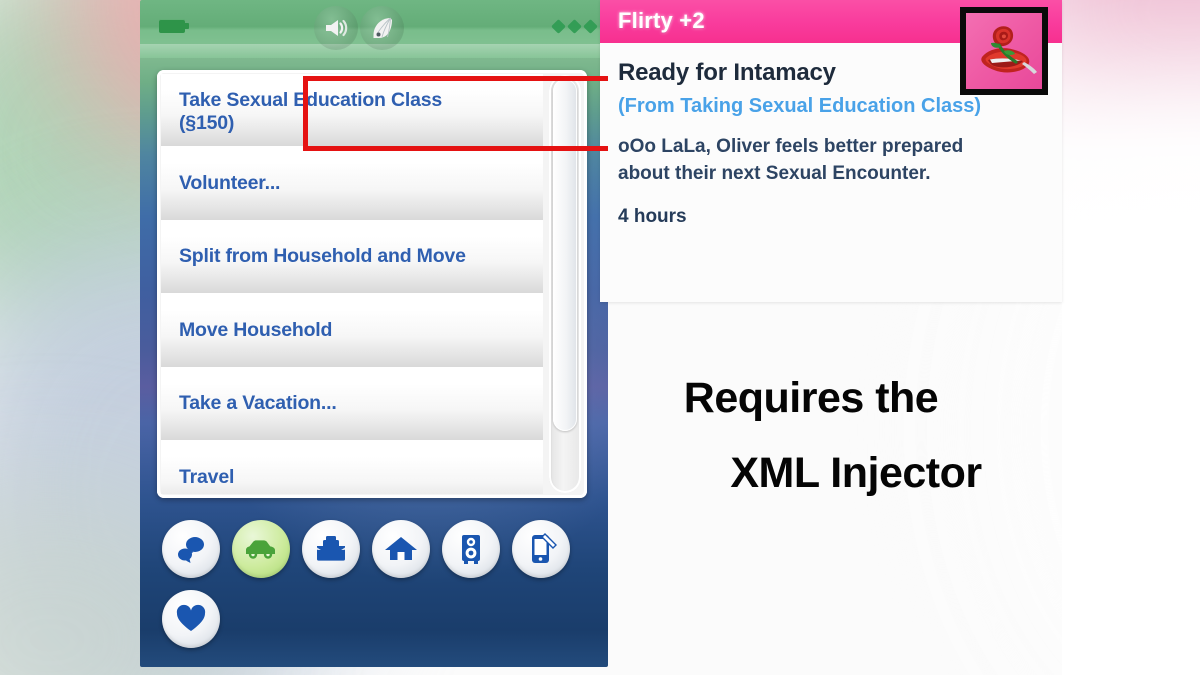 The height and width of the screenshot is (675, 1200). Describe the element at coordinates (471, 549) in the screenshot. I see `audio-icon` at that location.